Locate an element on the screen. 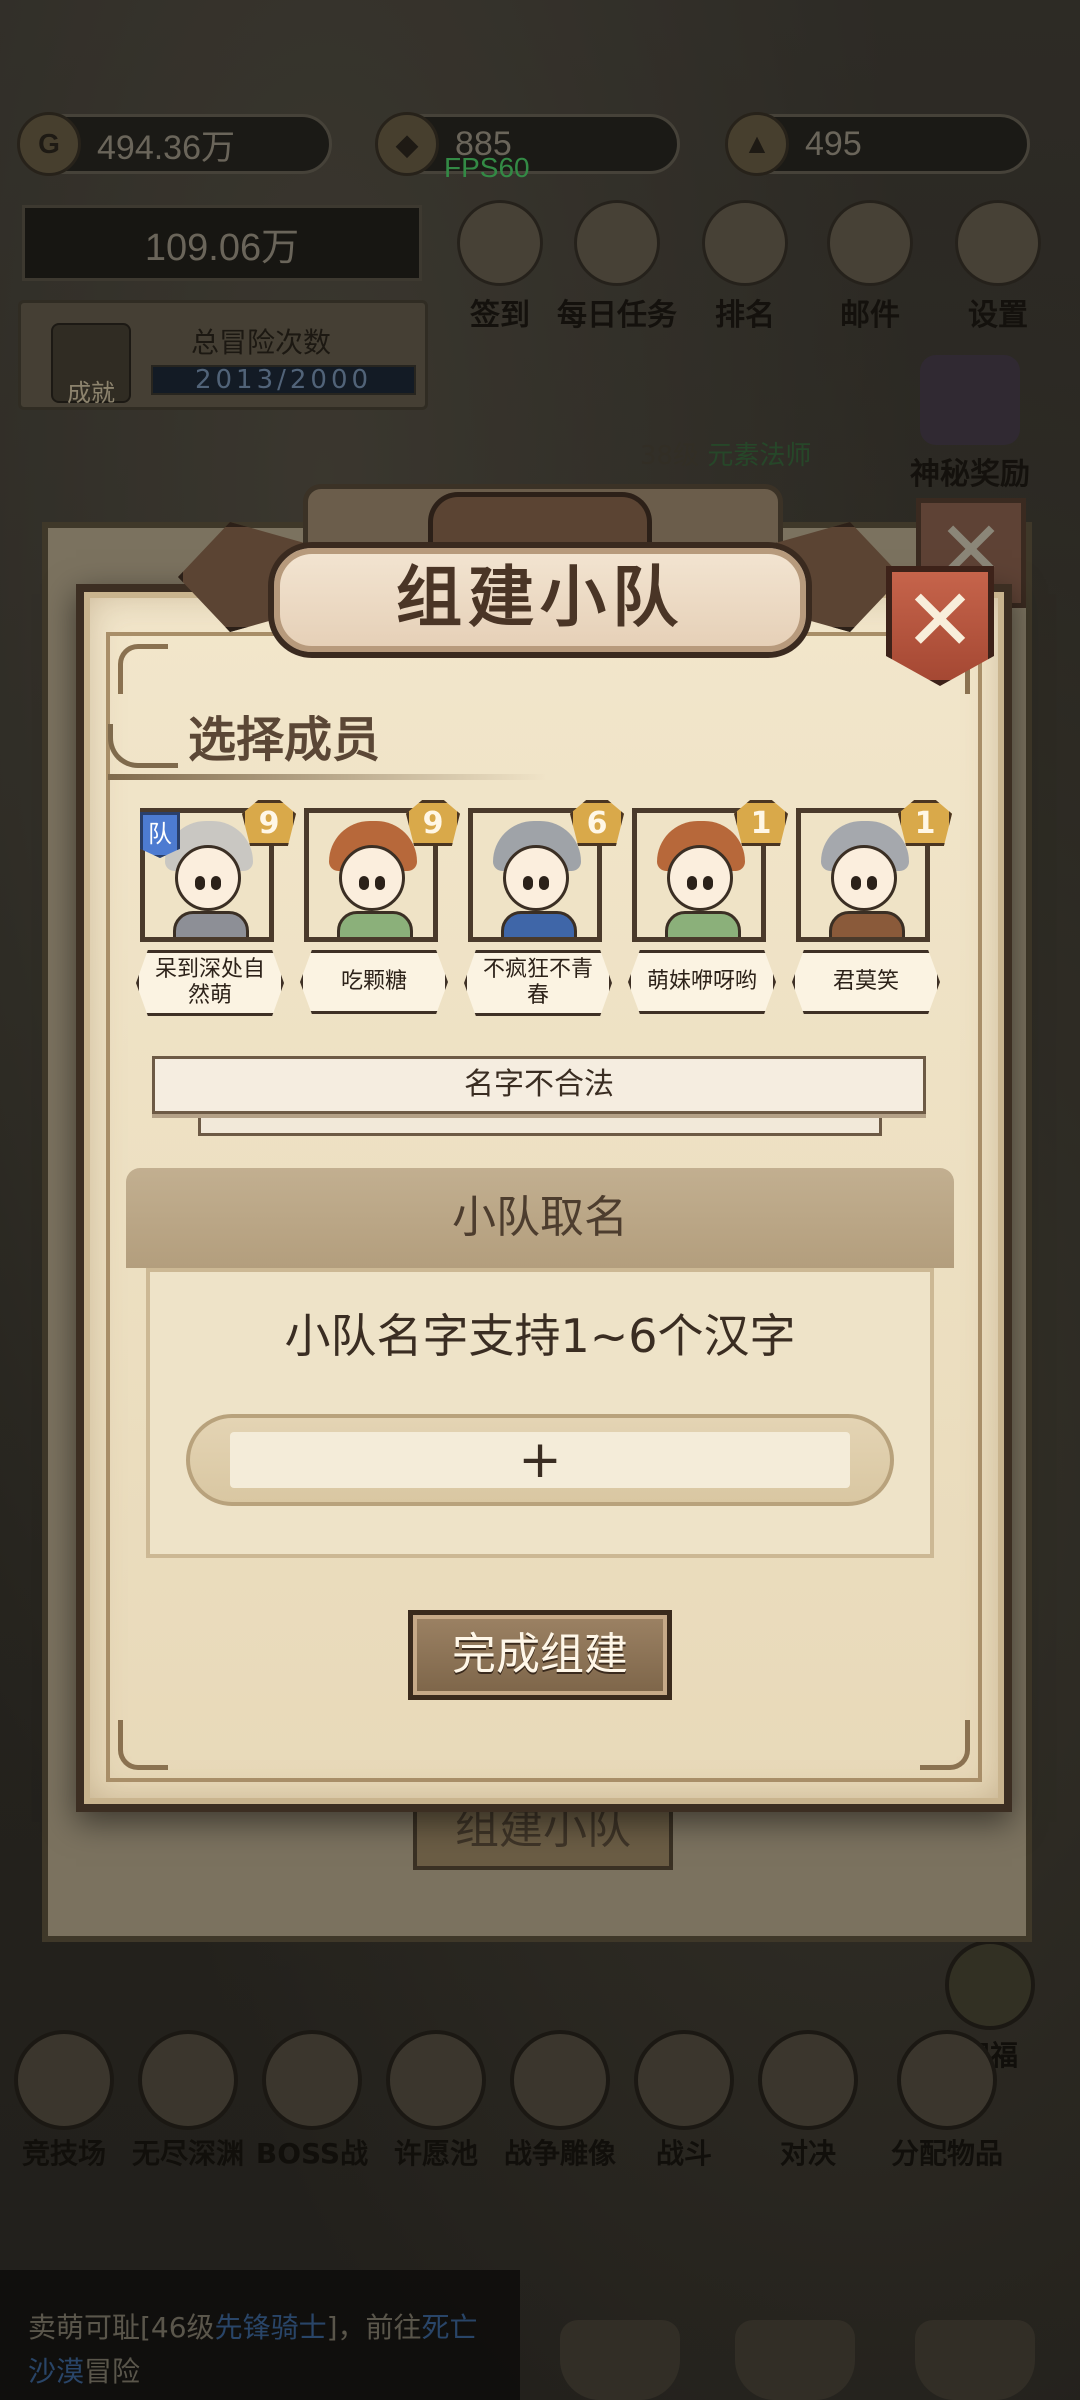 This screenshot has height=2400, width=1080. dialog-title-banner: 组建小队 is located at coordinates (540, 577).